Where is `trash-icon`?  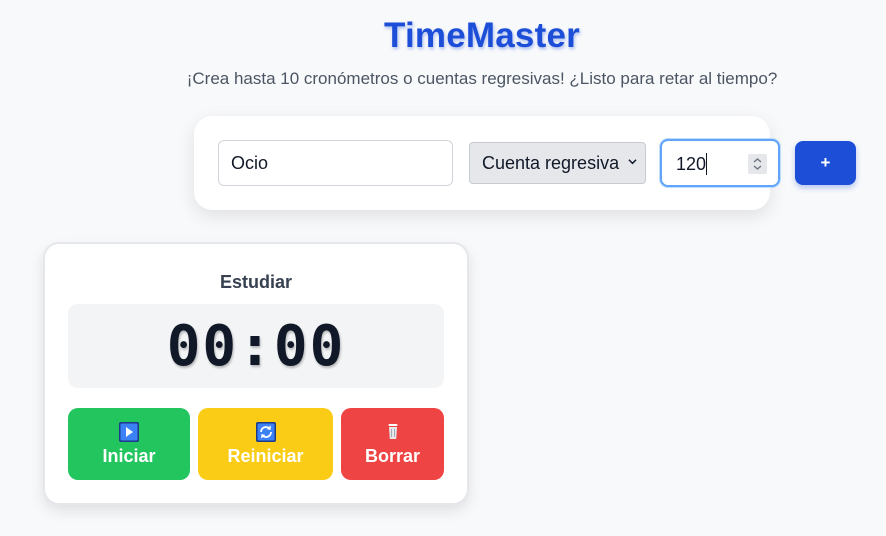 trash-icon is located at coordinates (392, 431).